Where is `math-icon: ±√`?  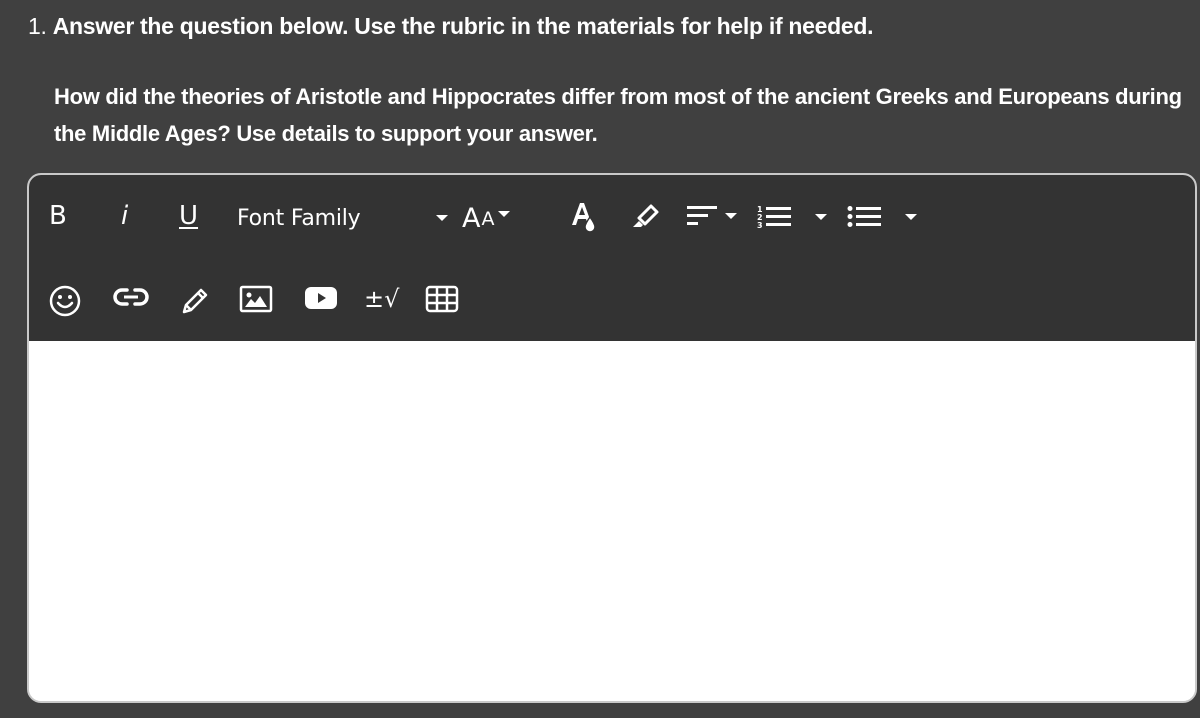
math-icon: ±√ is located at coordinates (382, 299).